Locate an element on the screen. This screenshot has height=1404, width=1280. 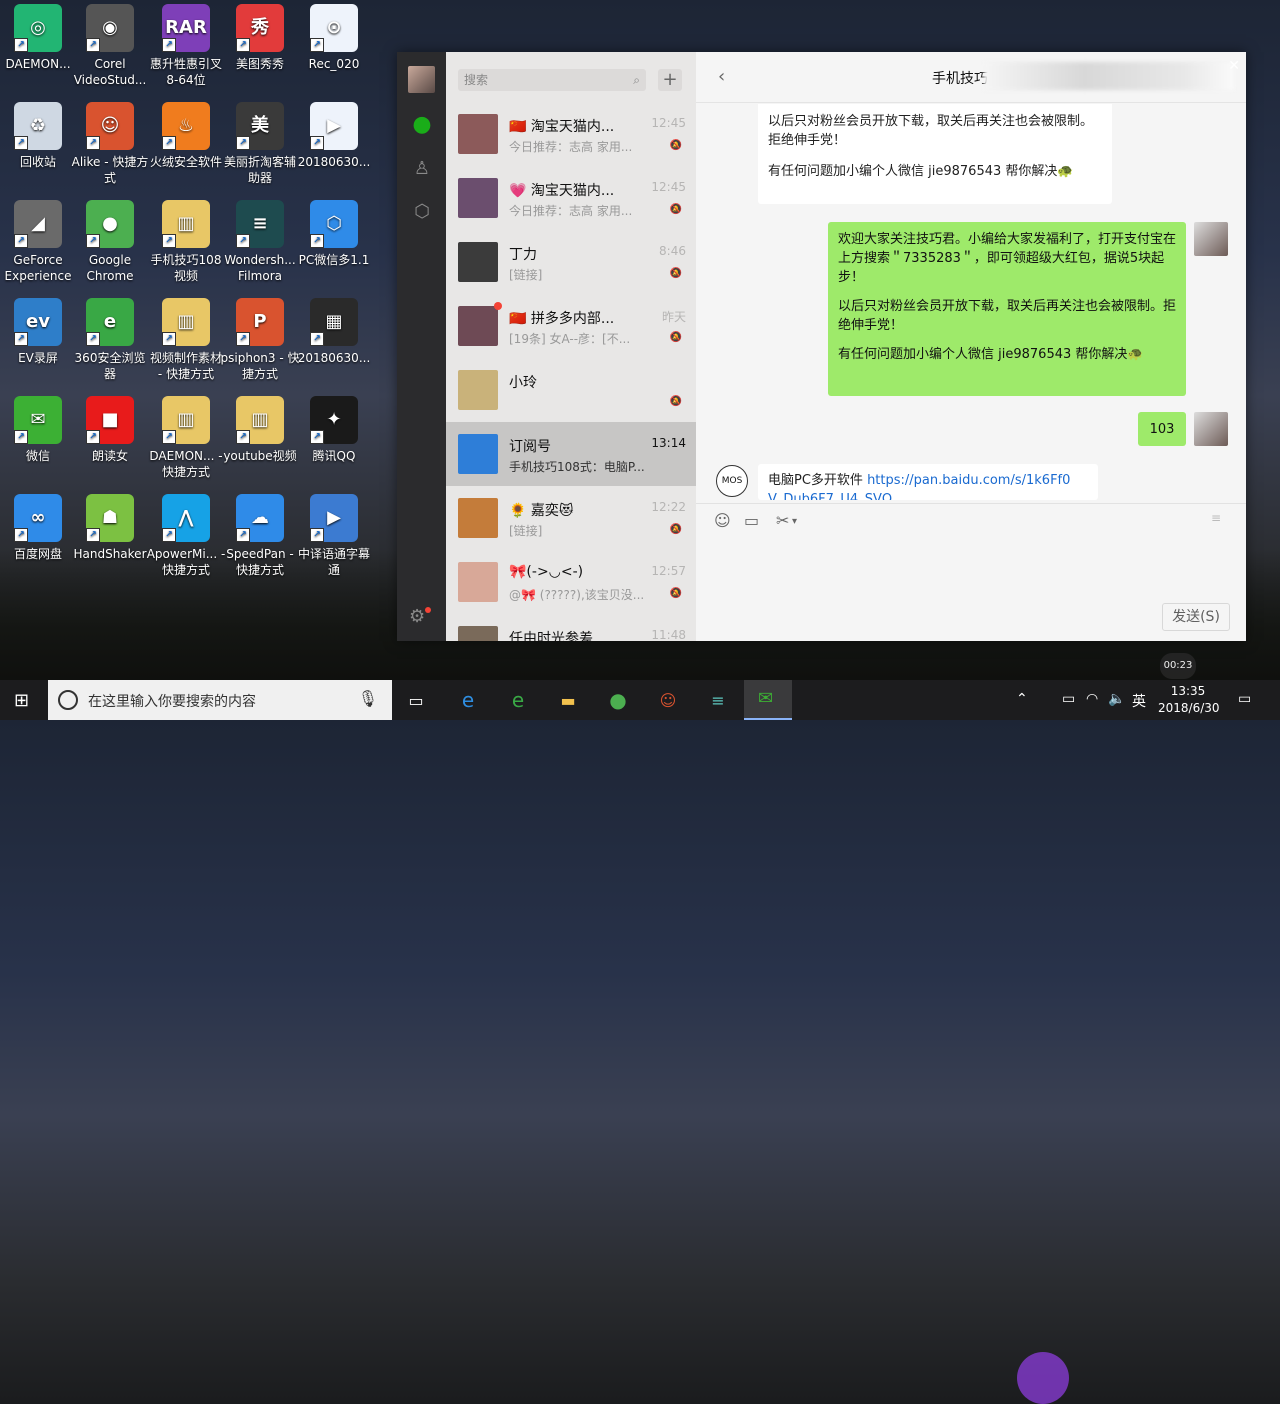
desktop-icon: e ↗ 360安全浏览器 is located at coordinates (110, 340).